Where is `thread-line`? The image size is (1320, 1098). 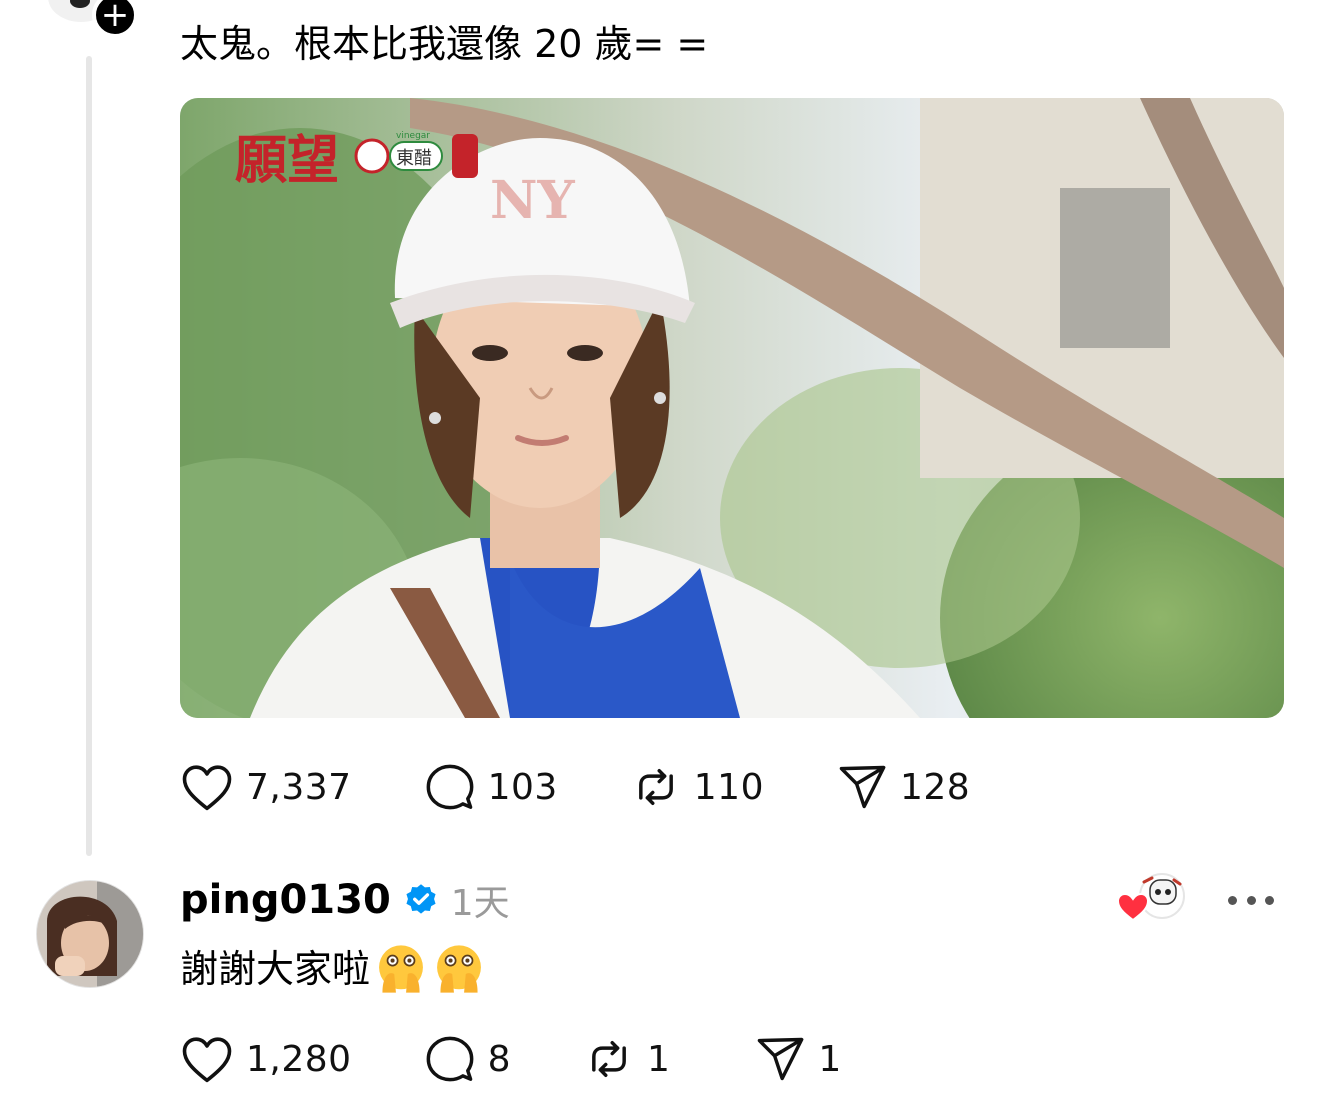 thread-line is located at coordinates (89, 456).